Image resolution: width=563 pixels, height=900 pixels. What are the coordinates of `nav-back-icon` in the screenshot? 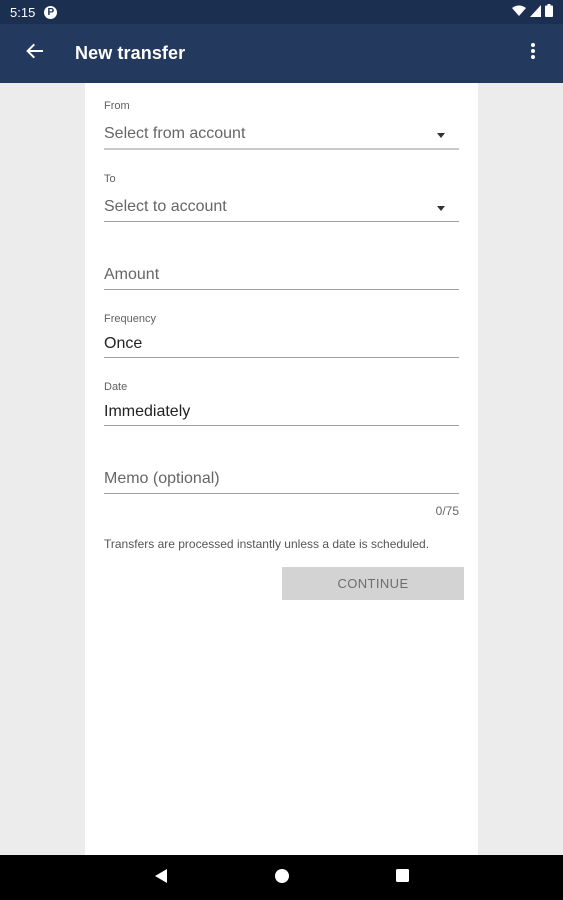 It's located at (161, 878).